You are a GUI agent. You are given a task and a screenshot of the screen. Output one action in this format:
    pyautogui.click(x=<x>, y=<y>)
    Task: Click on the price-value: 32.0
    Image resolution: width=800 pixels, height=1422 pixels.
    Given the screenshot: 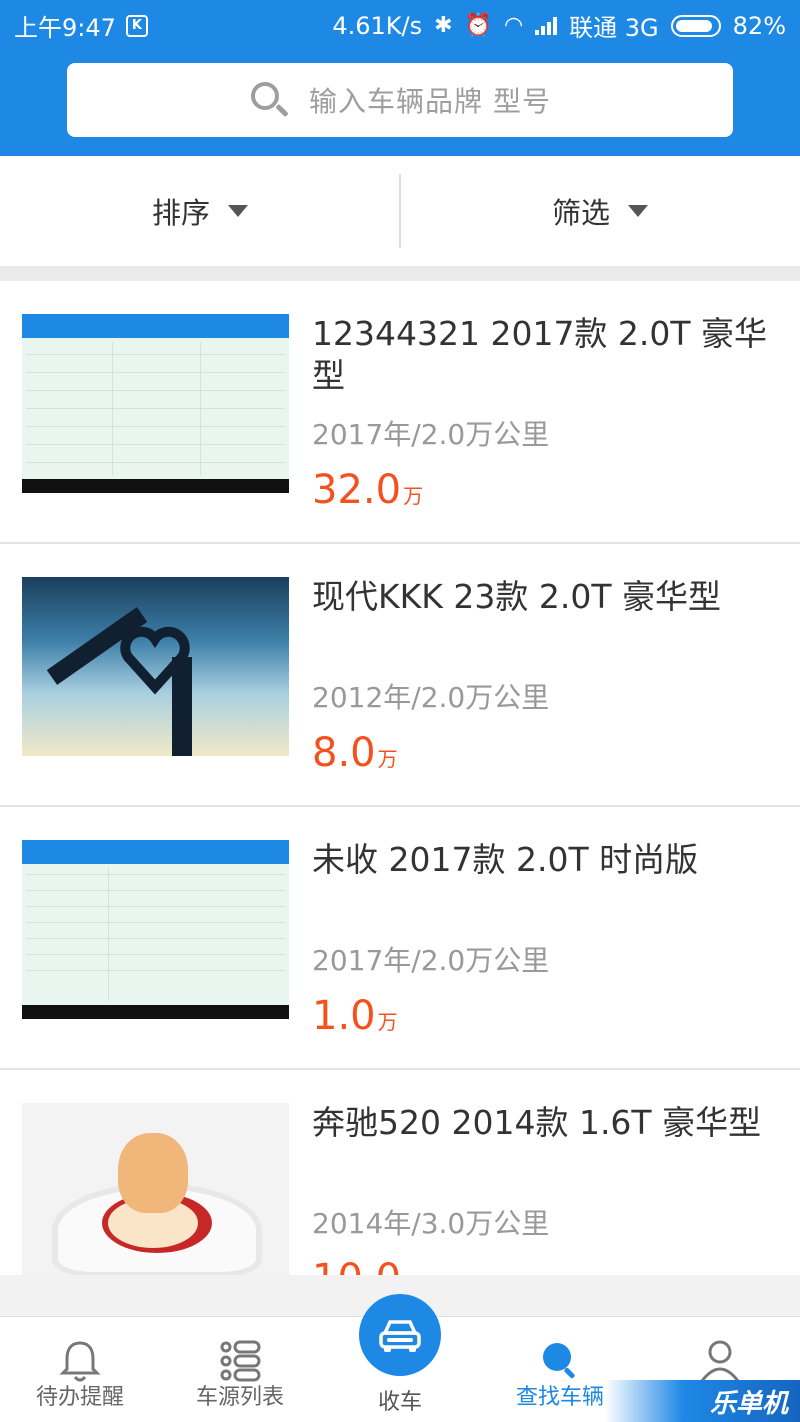 What is the action you would take?
    pyautogui.click(x=357, y=490)
    